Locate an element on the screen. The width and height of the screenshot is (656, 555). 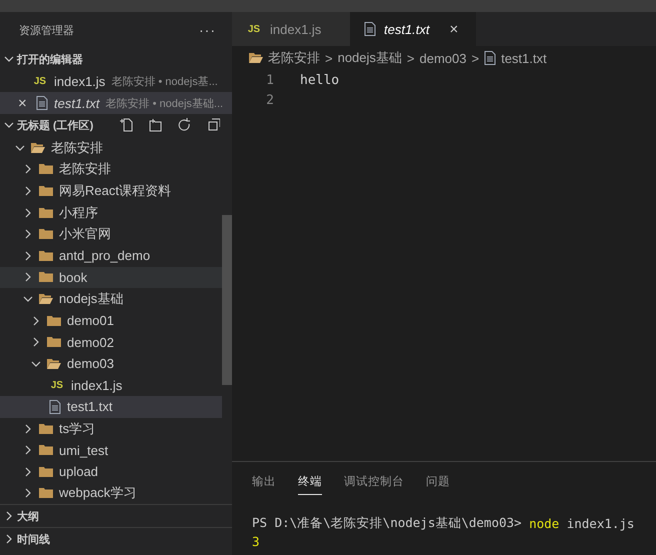
editor-tab: JS index1.js is located at coordinates (291, 29).